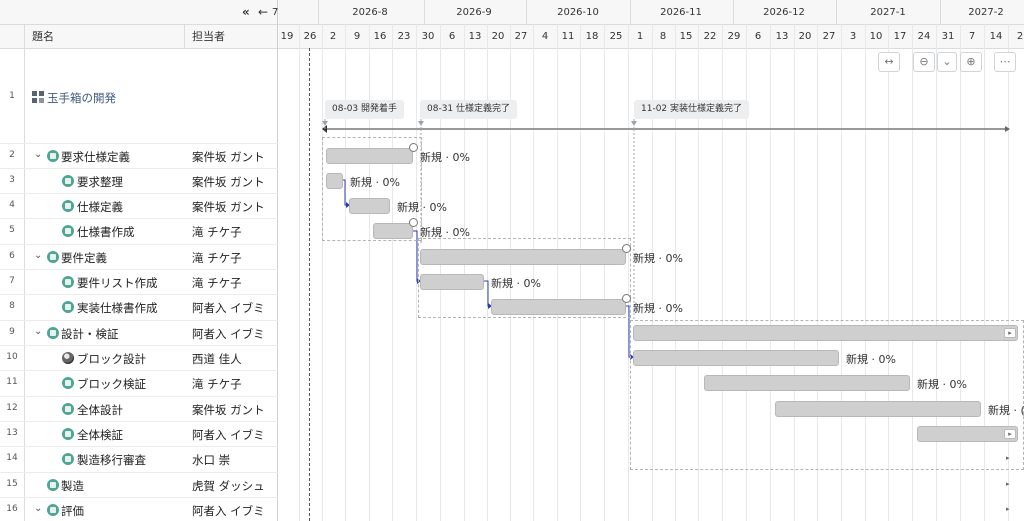 The width and height of the screenshot is (1024, 521). What do you see at coordinates (692, 109) in the screenshot?
I see `milestone-label: 11-02 実装仕様定義完了` at bounding box center [692, 109].